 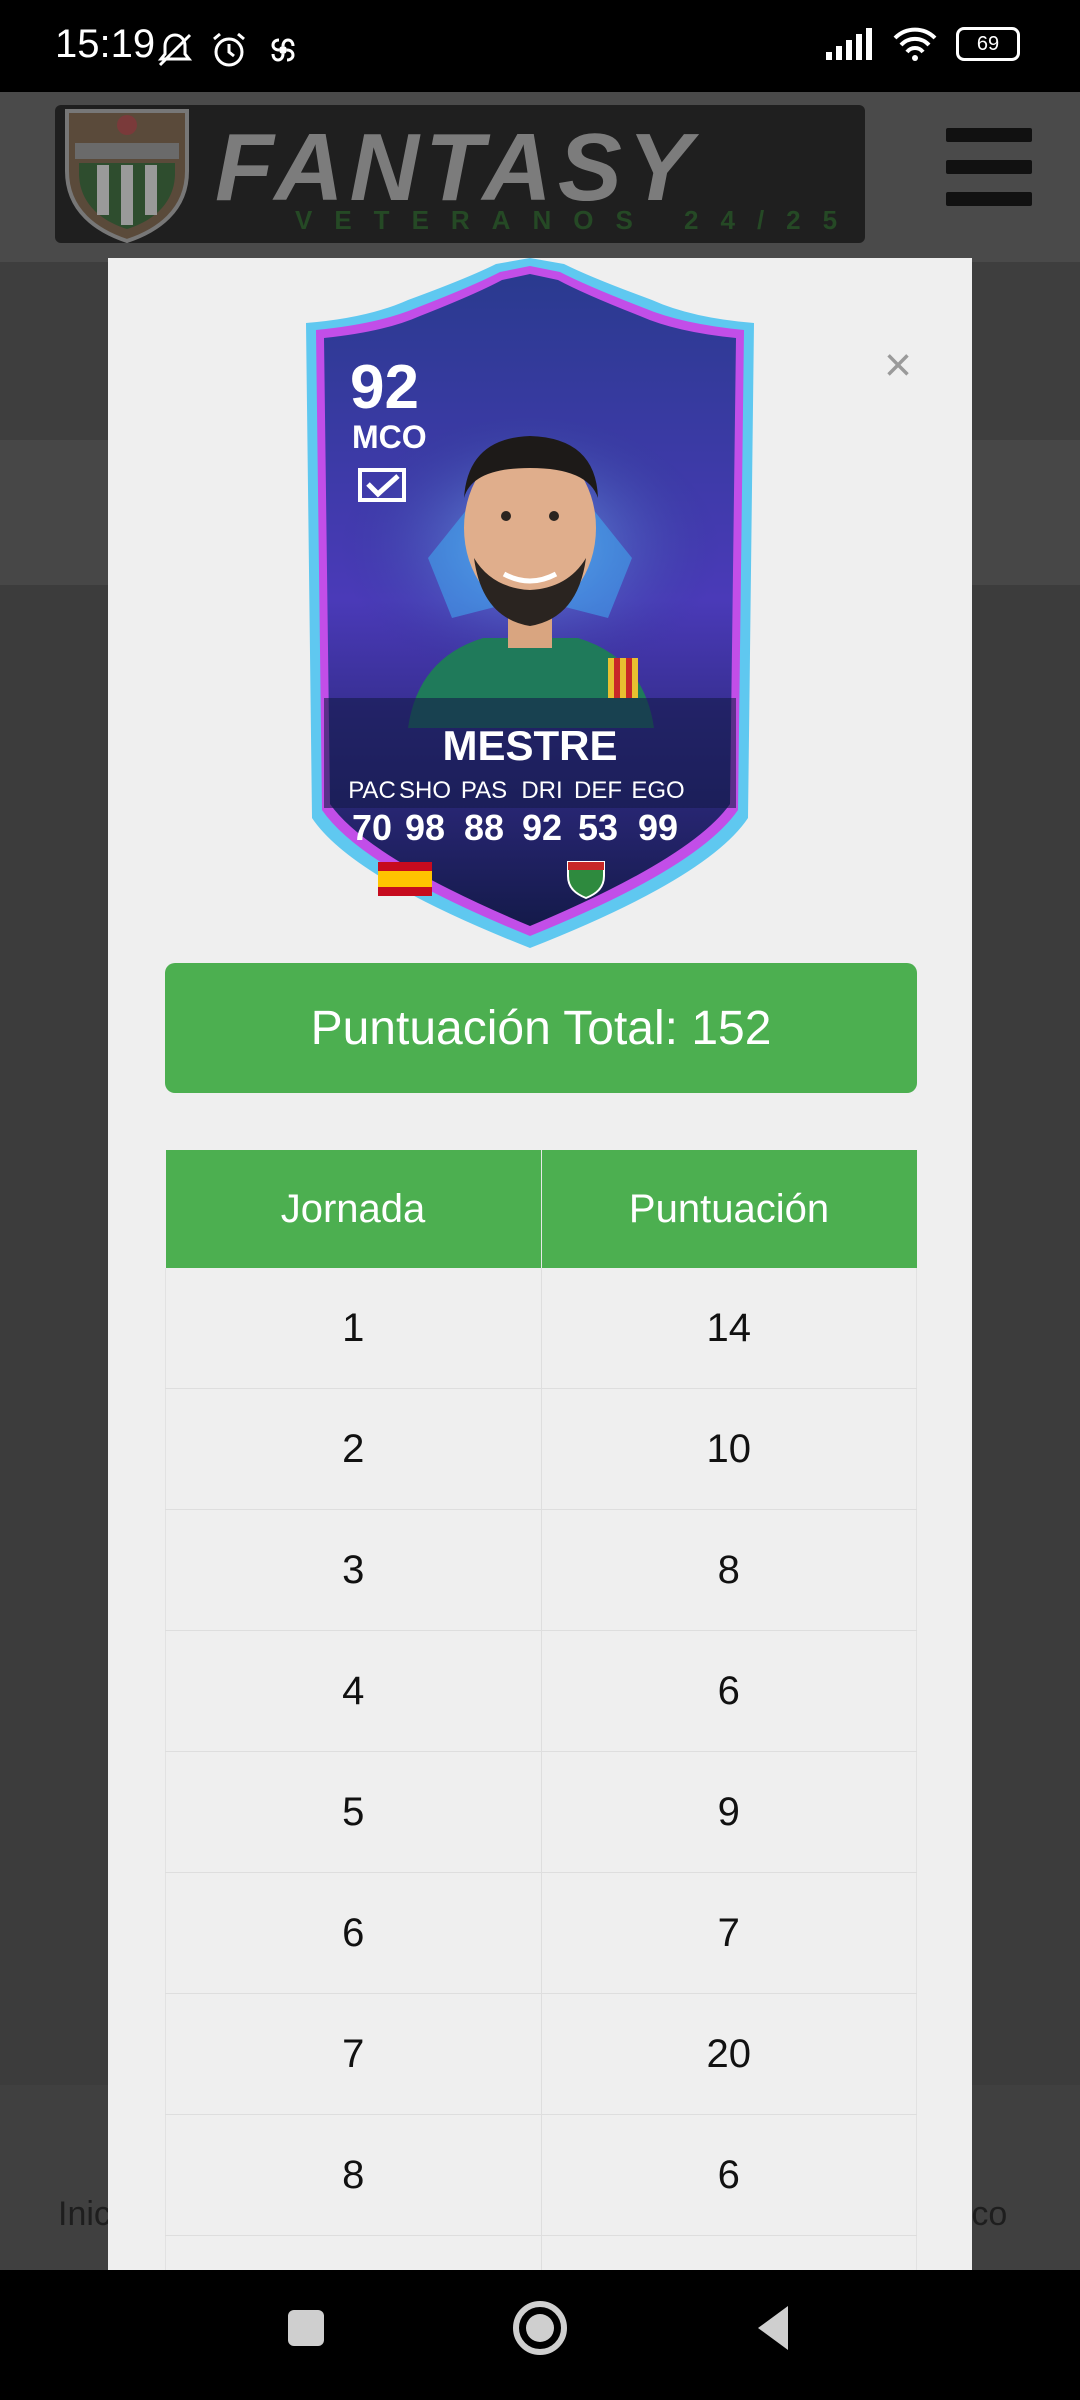 I want to click on status-right-icons: 69, so click(x=922, y=44).